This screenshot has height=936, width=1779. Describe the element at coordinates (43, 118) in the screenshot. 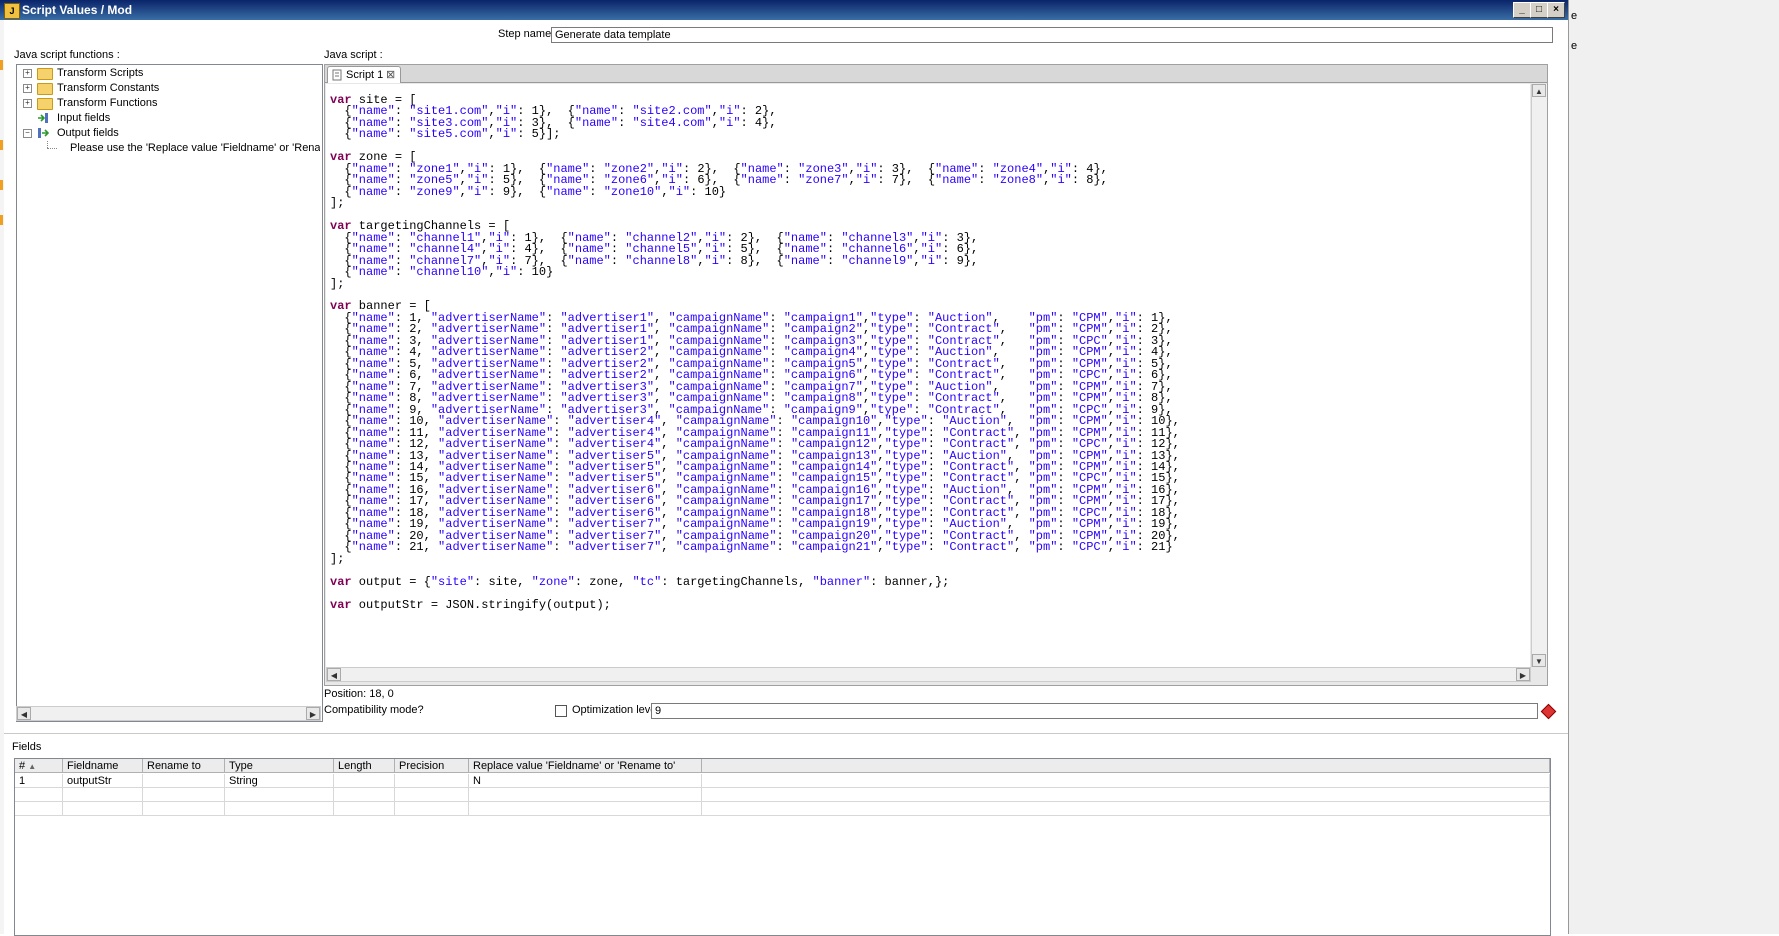

I see `input-fields-icon` at that location.